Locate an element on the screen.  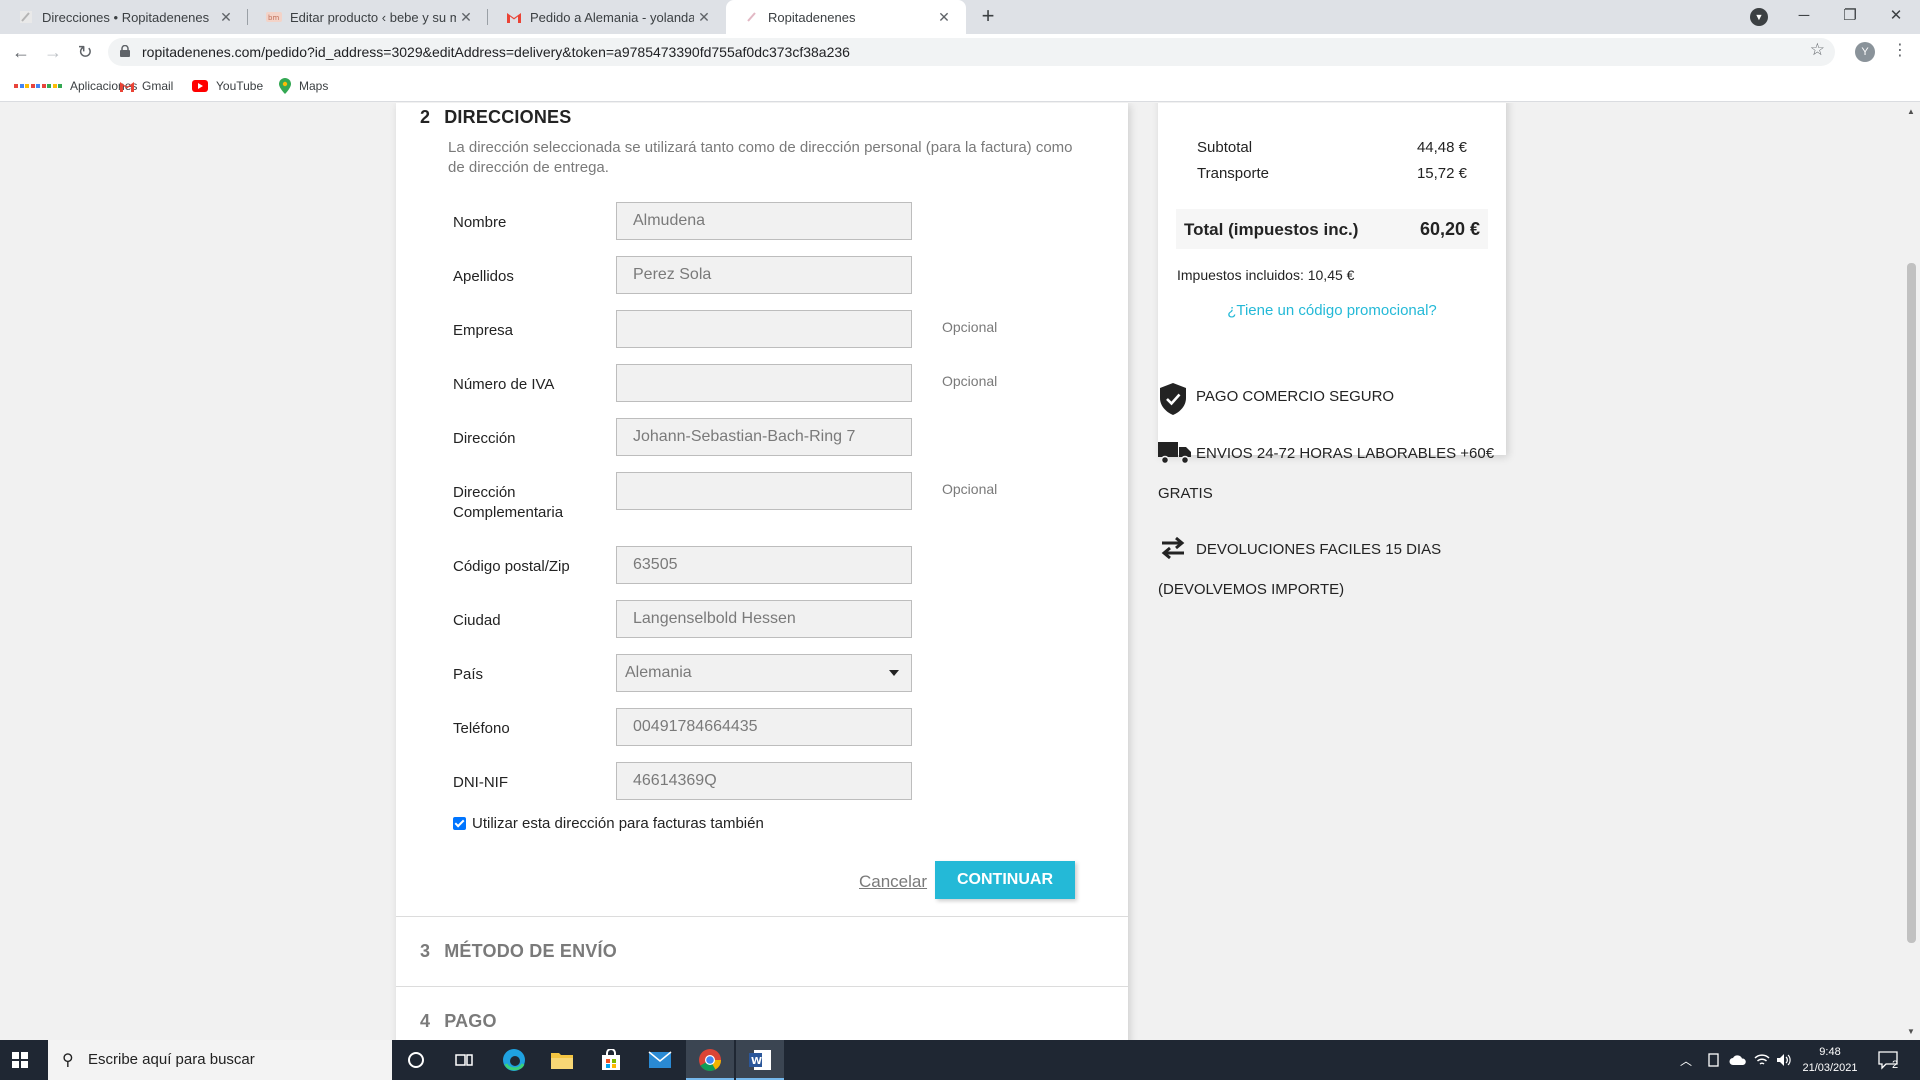
total-value: 60,20 € is located at coordinates (1449, 229).